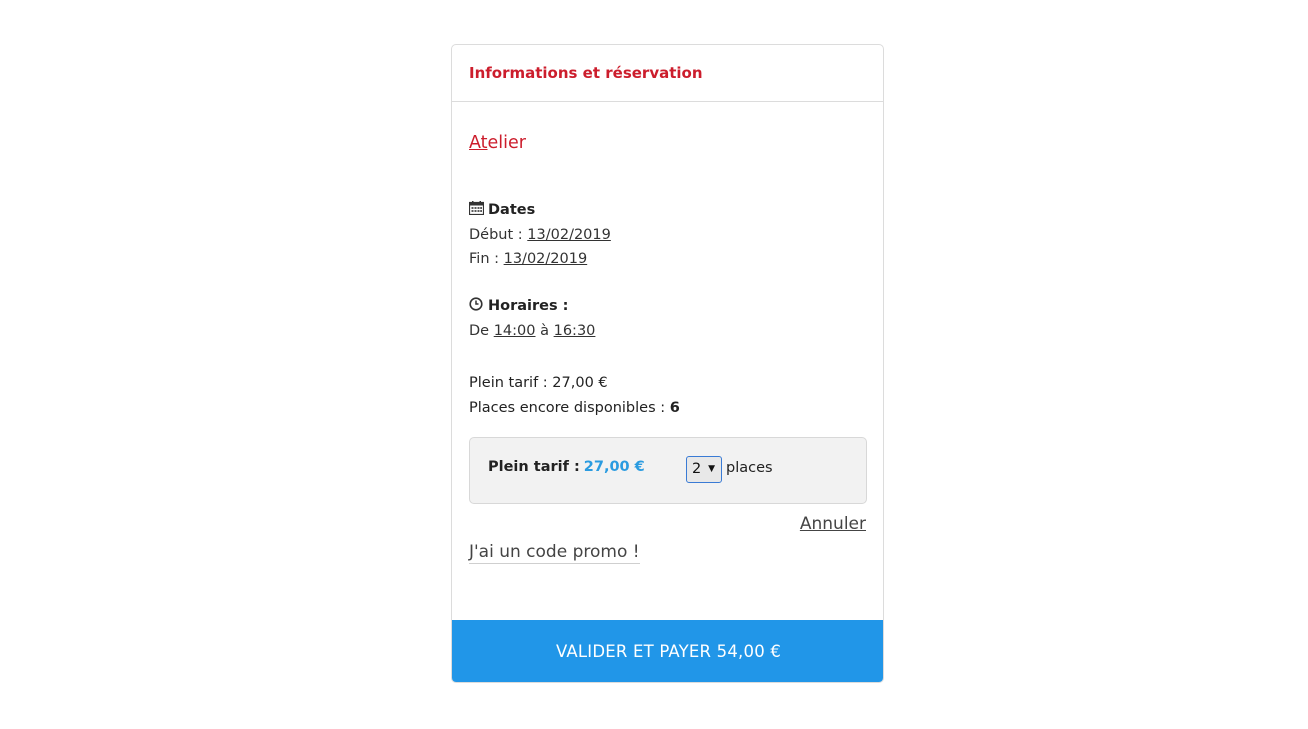  What do you see at coordinates (569, 234) in the screenshot?
I see `start-date-value: 13/02/2019` at bounding box center [569, 234].